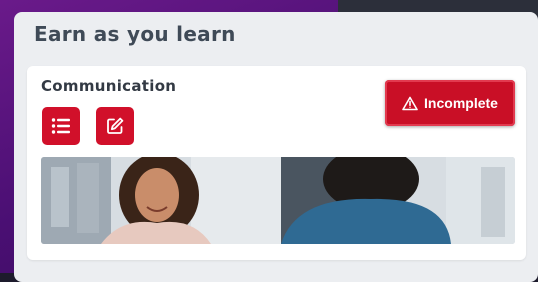  What do you see at coordinates (109, 86) in the screenshot?
I see `module-title: Communication` at bounding box center [109, 86].